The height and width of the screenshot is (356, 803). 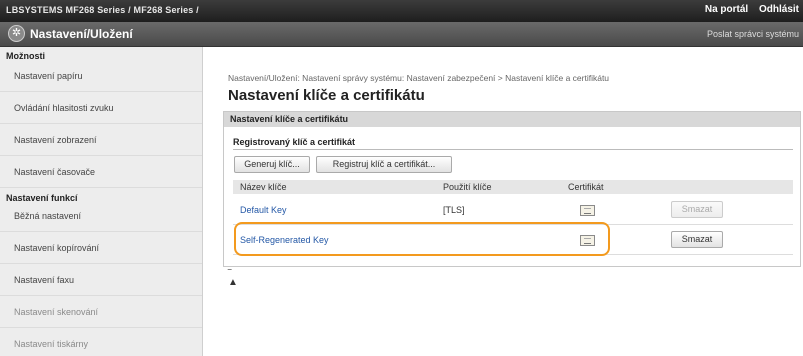 What do you see at coordinates (47, 216) in the screenshot?
I see `sidebar-item-common: Běžná nastavení` at bounding box center [47, 216].